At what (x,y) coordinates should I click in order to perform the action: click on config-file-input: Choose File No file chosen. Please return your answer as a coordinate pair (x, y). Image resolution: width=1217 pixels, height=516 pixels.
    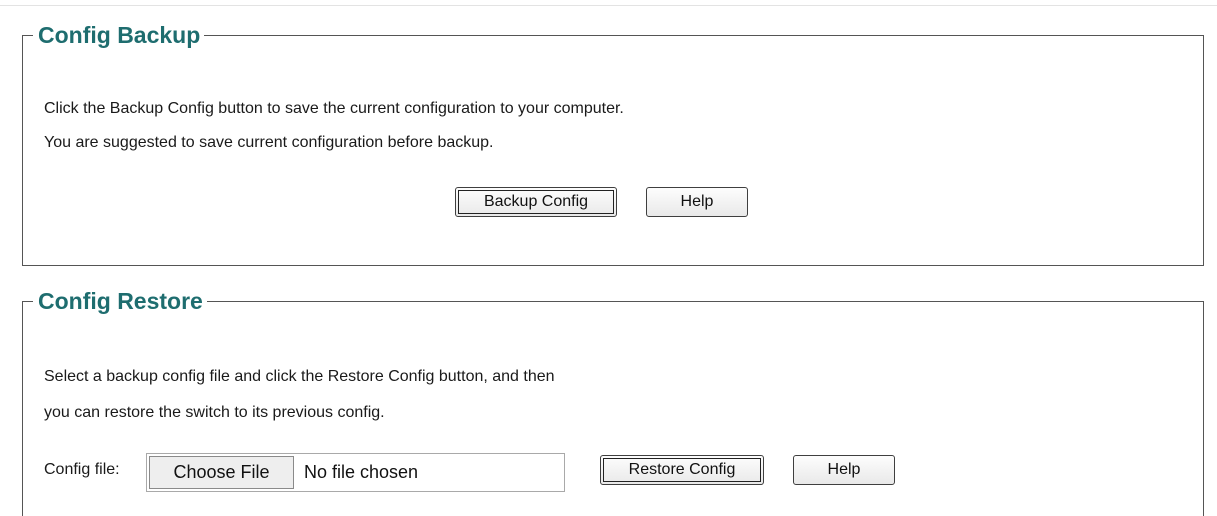
    Looking at the image, I should click on (355, 472).